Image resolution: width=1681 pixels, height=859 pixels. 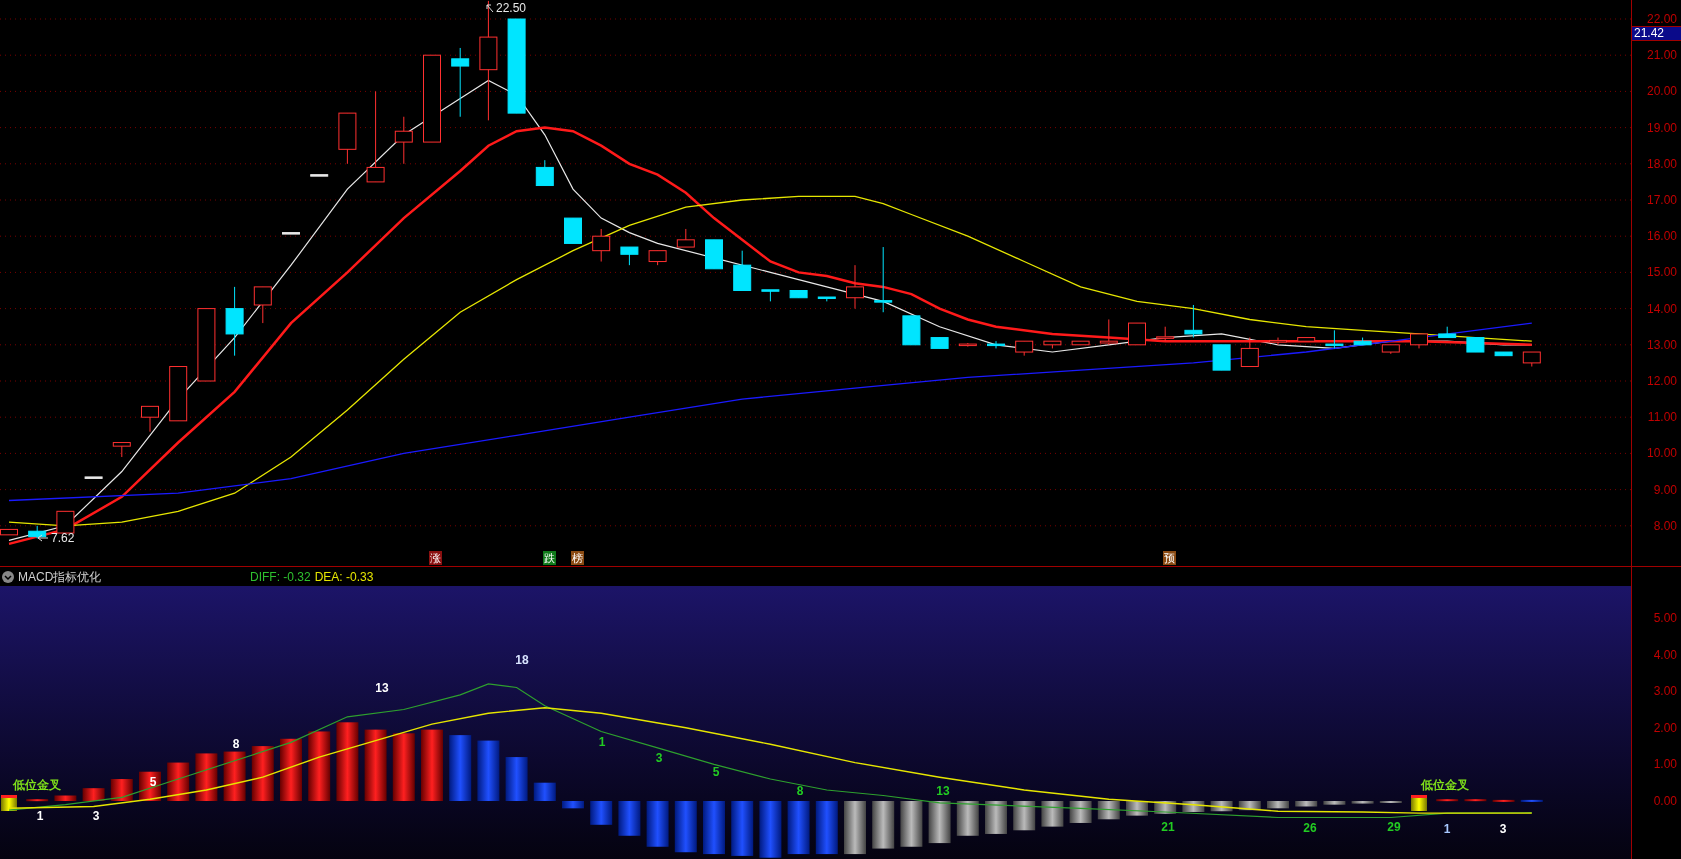 What do you see at coordinates (549, 558) in the screenshot?
I see `signal-tag: 跌` at bounding box center [549, 558].